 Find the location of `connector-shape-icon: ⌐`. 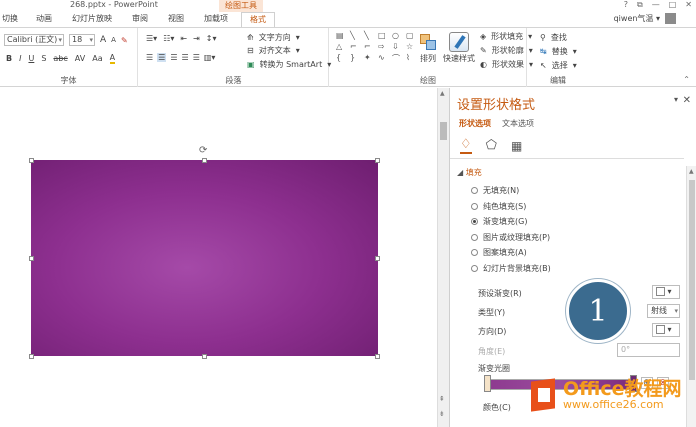

connector-shape-icon: ⌐ is located at coordinates (356, 46).